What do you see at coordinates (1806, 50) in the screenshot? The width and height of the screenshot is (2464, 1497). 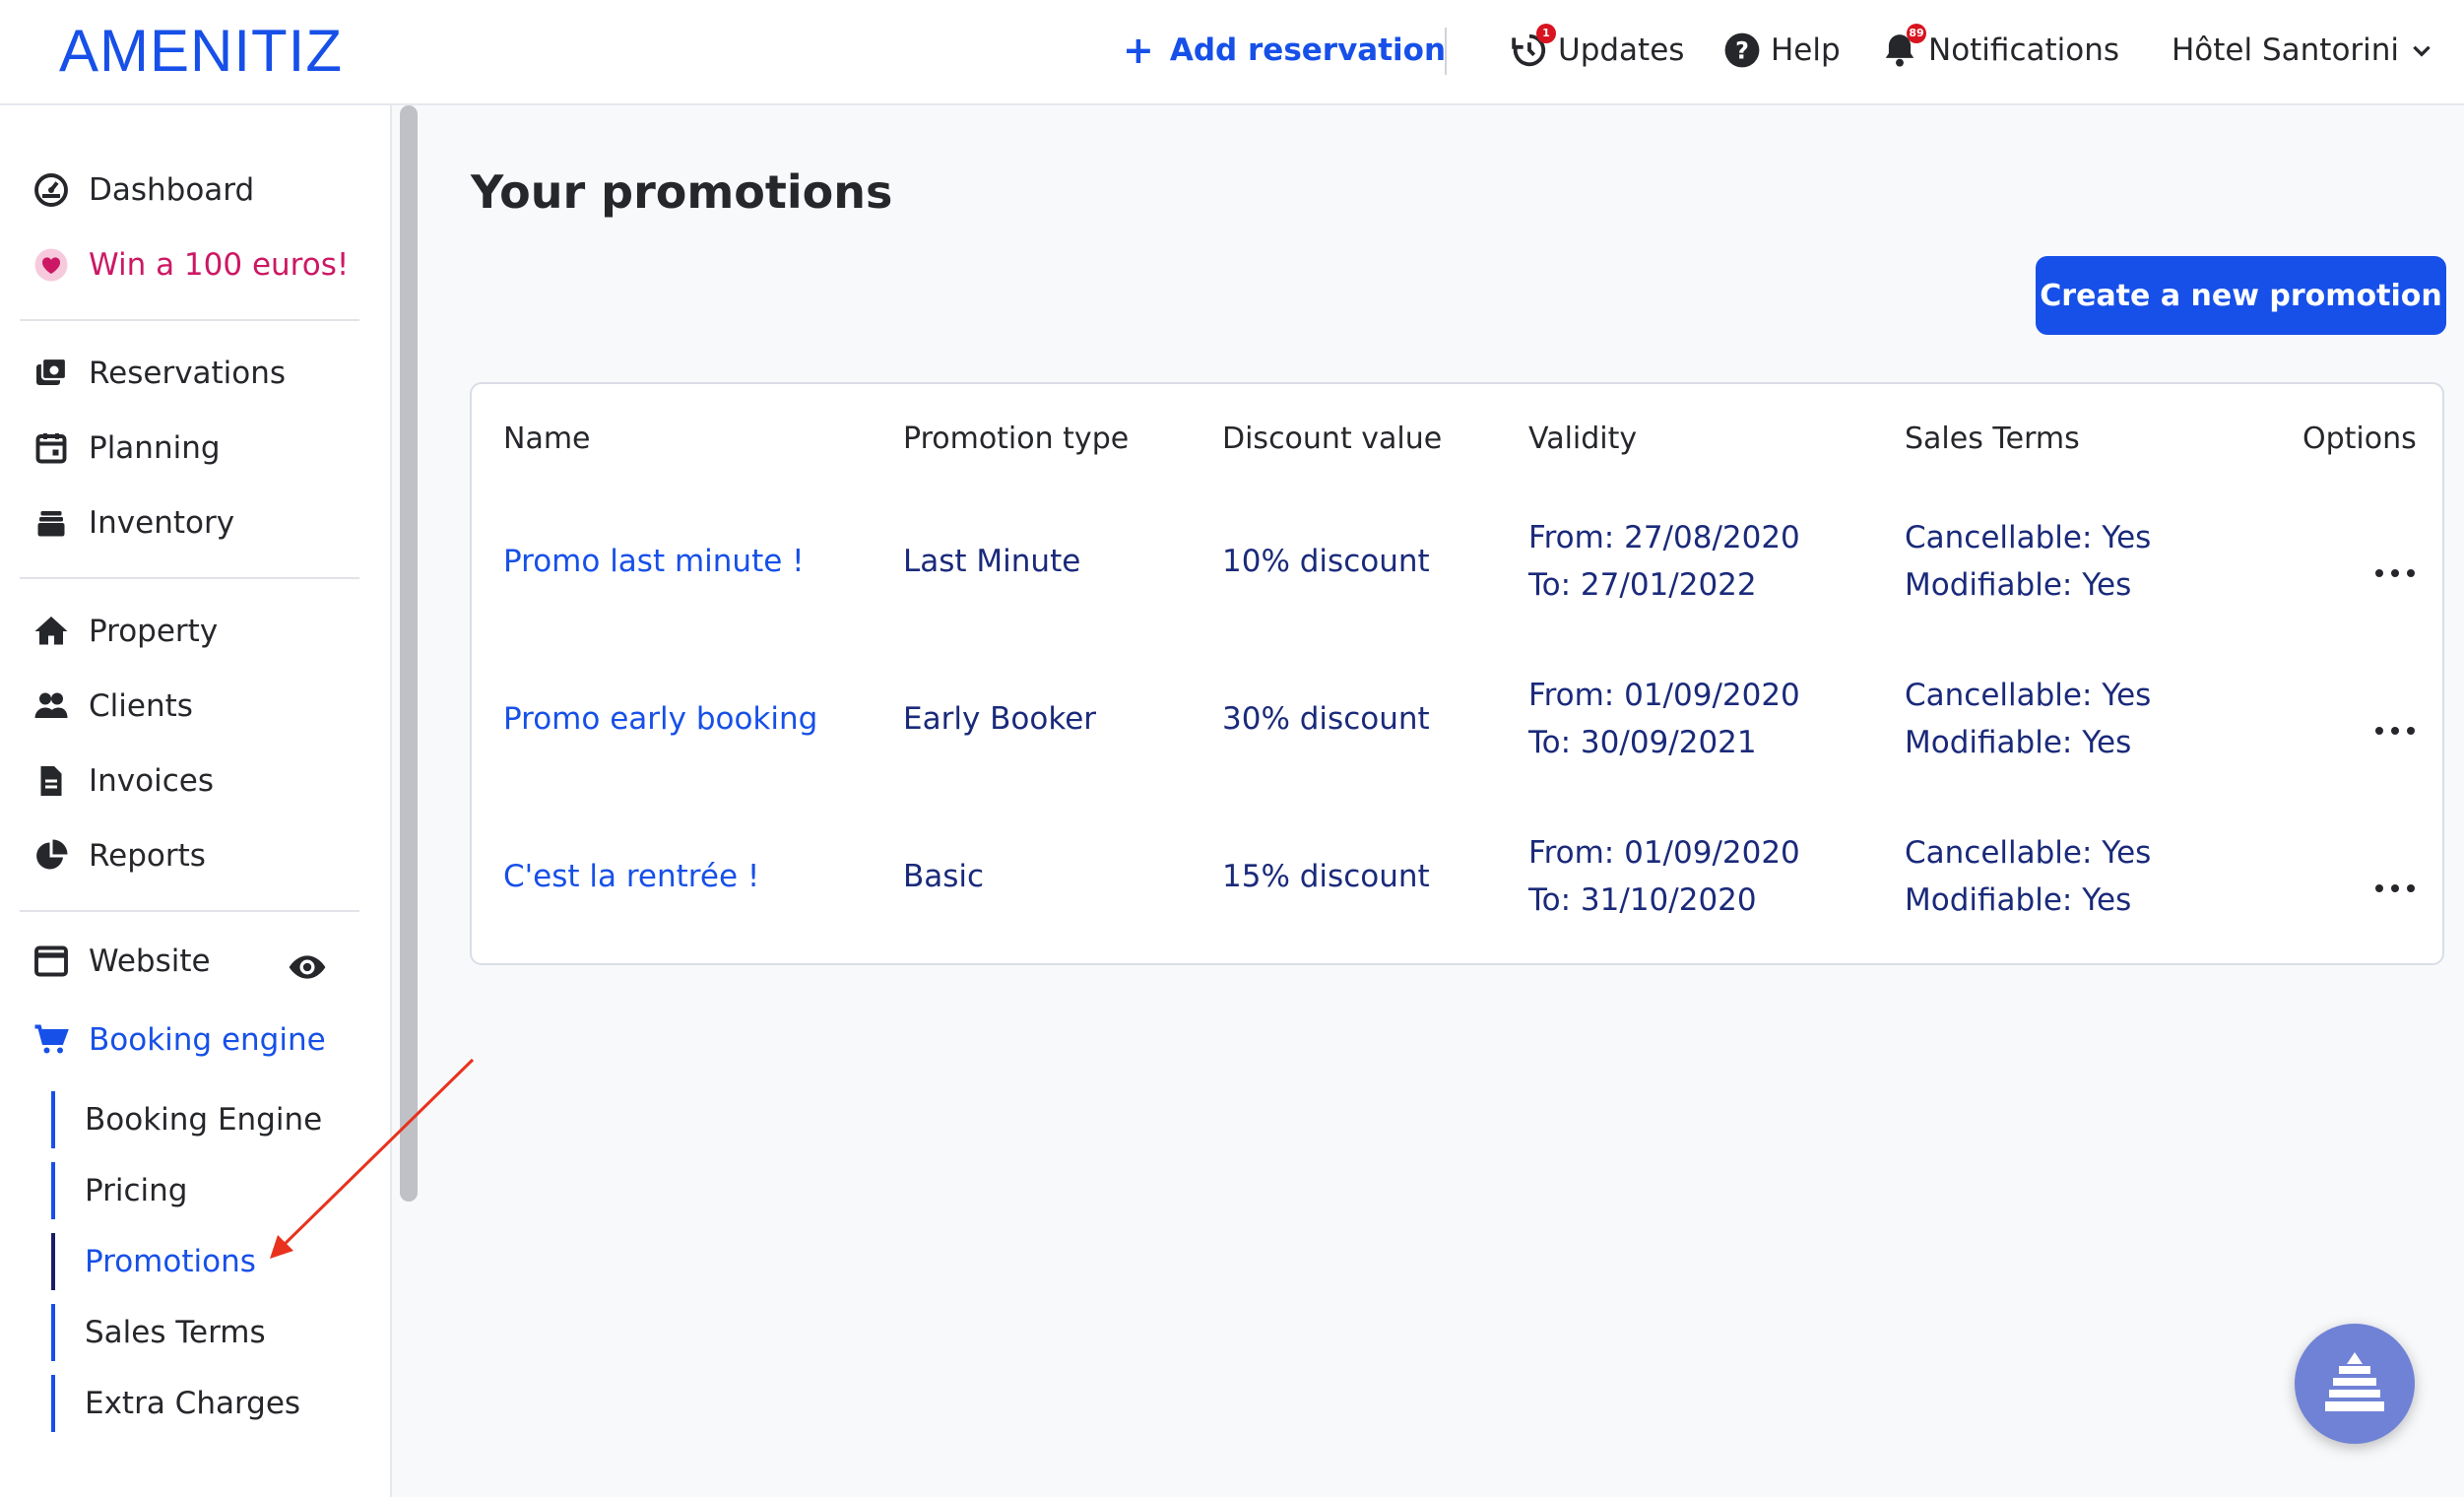 I see `help-label: Help` at bounding box center [1806, 50].